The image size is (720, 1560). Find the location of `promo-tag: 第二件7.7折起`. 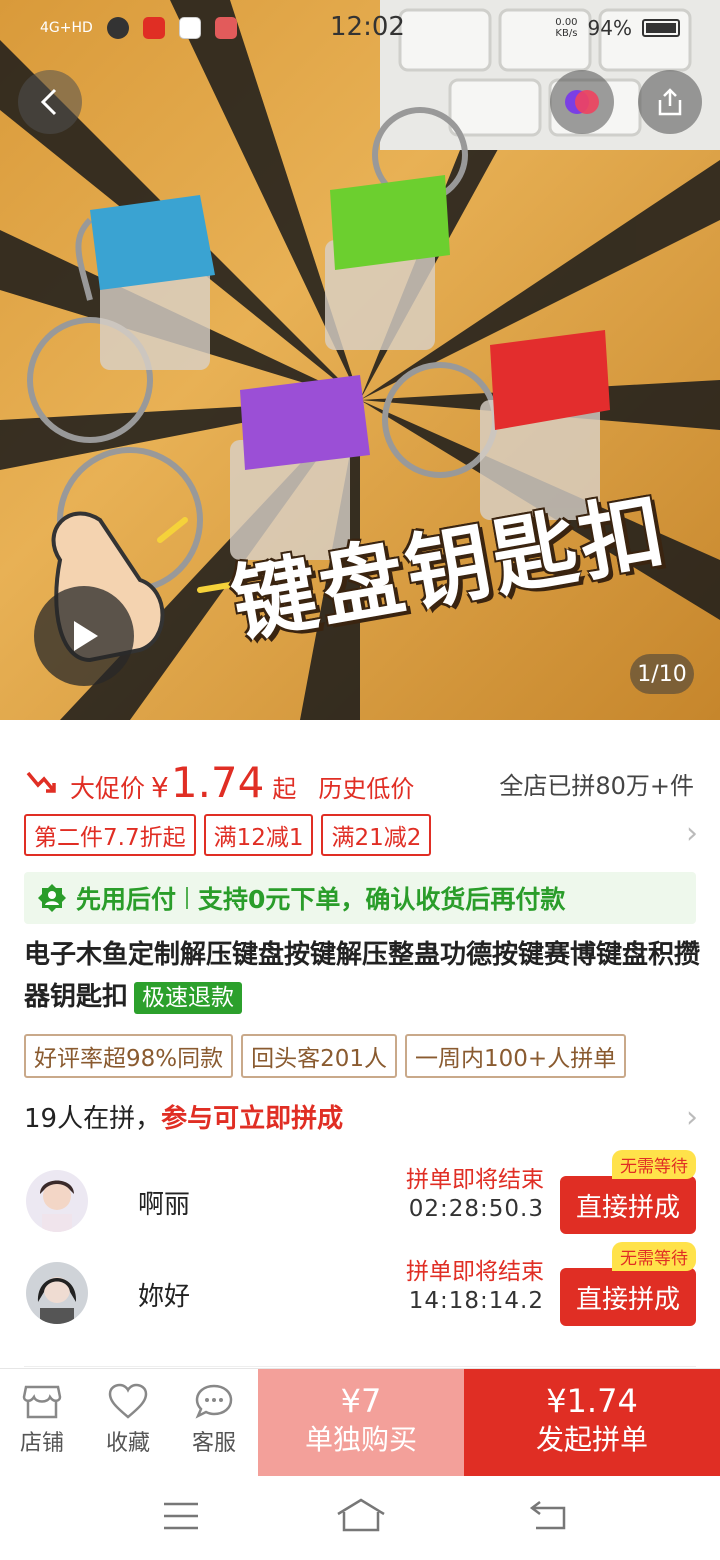

promo-tag: 第二件7.7折起 is located at coordinates (110, 835).